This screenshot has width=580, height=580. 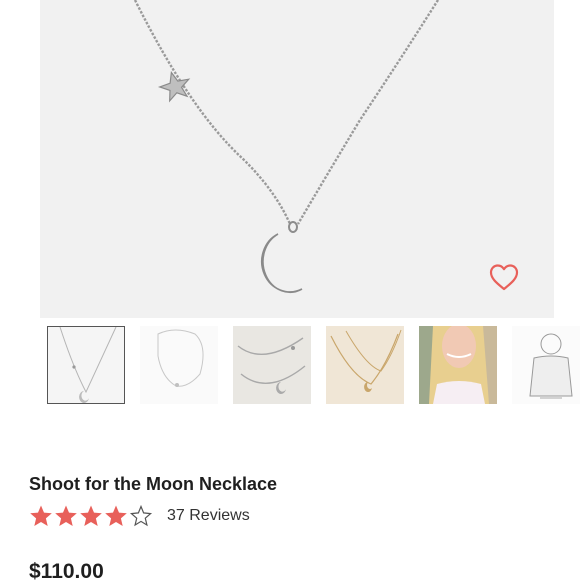 I want to click on star-rating, so click(x=91, y=516).